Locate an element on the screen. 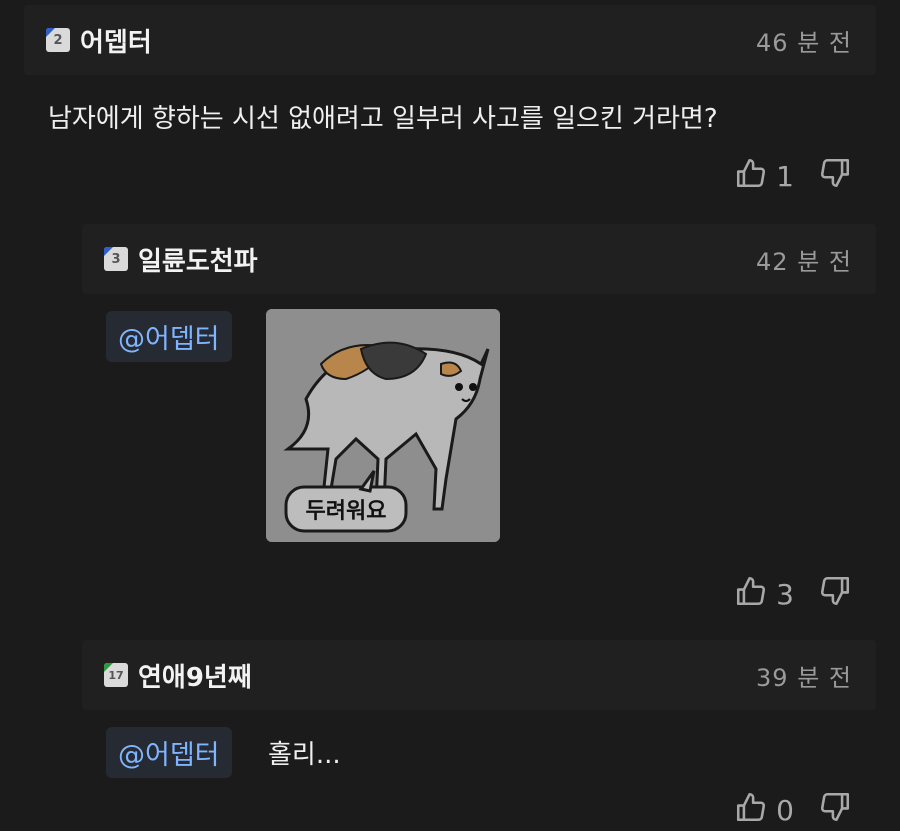 This screenshot has width=900, height=831. comment-timestamp: 46 분 전 is located at coordinates (804, 42).